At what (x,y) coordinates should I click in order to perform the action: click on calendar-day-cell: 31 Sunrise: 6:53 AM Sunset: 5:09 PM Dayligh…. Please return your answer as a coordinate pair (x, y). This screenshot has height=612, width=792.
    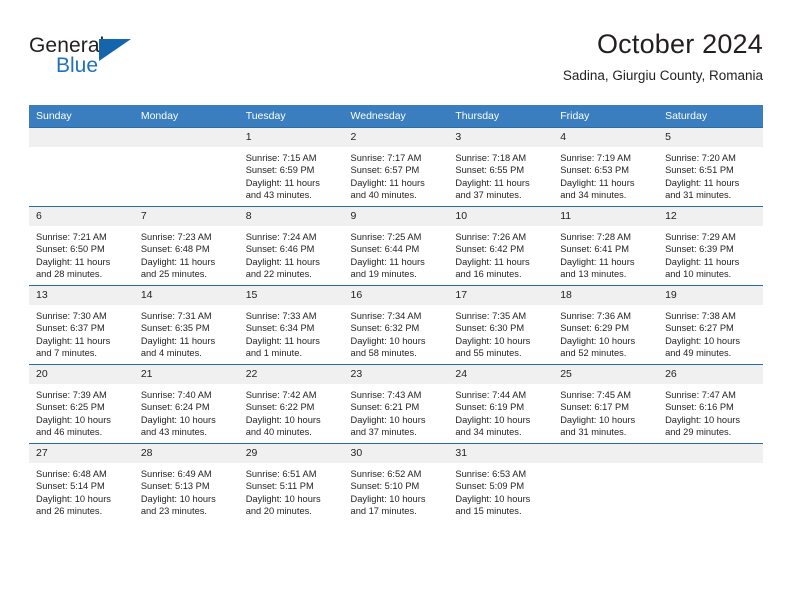
    Looking at the image, I should click on (501, 482).